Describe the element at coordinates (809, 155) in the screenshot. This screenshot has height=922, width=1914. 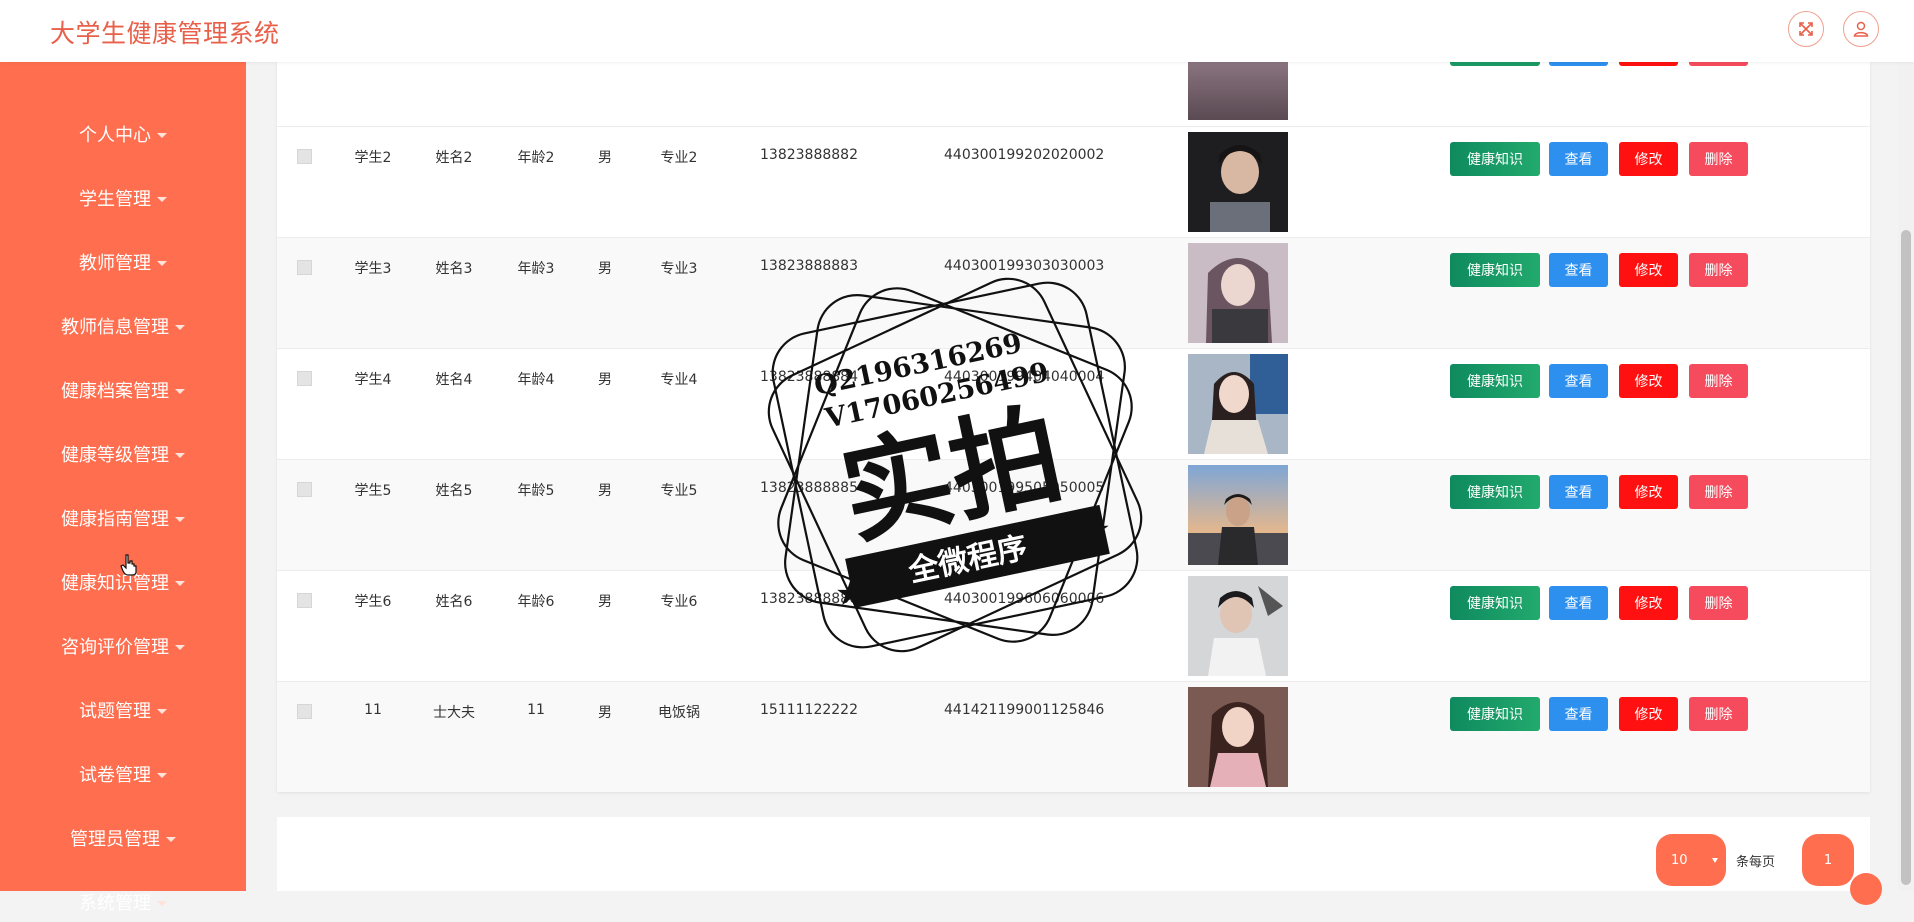
I see `cell-phone: 13823888882` at that location.